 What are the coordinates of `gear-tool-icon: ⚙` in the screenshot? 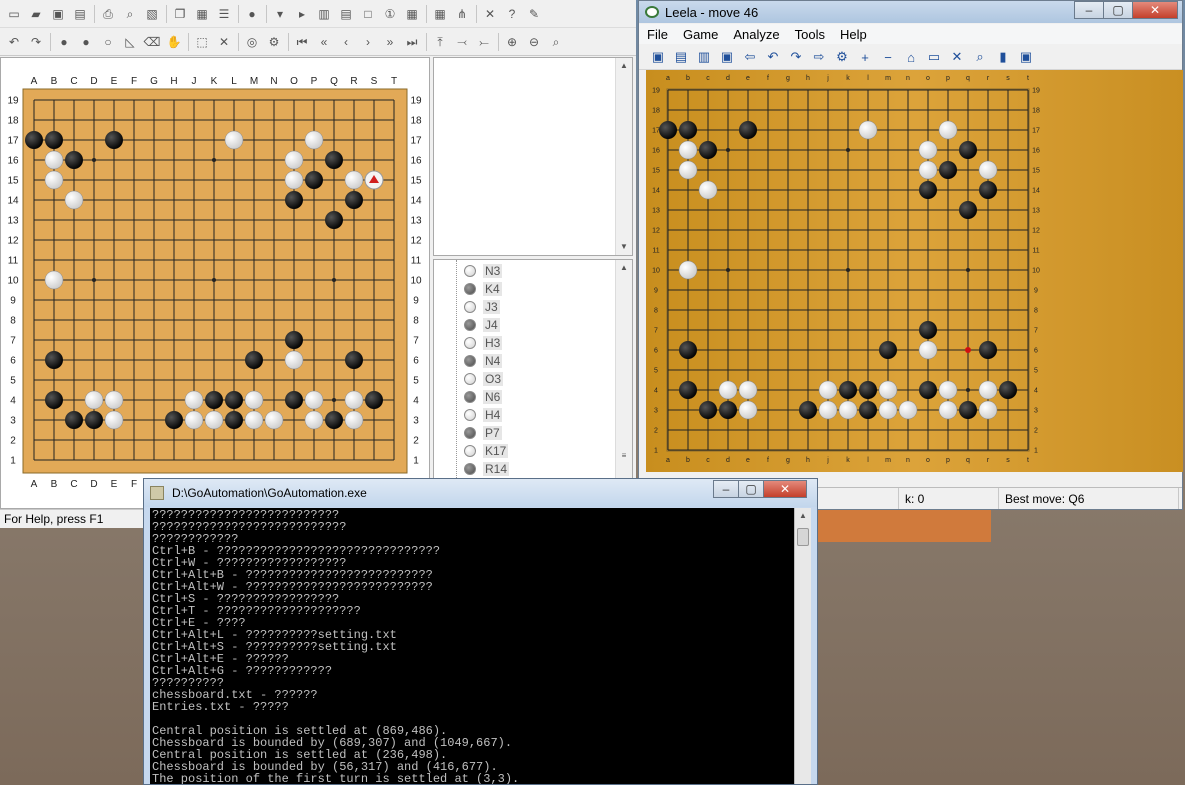 It's located at (274, 42).